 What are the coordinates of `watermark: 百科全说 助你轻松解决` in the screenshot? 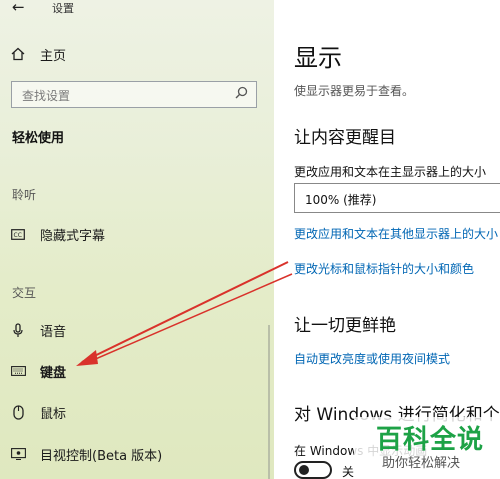 It's located at (427, 448).